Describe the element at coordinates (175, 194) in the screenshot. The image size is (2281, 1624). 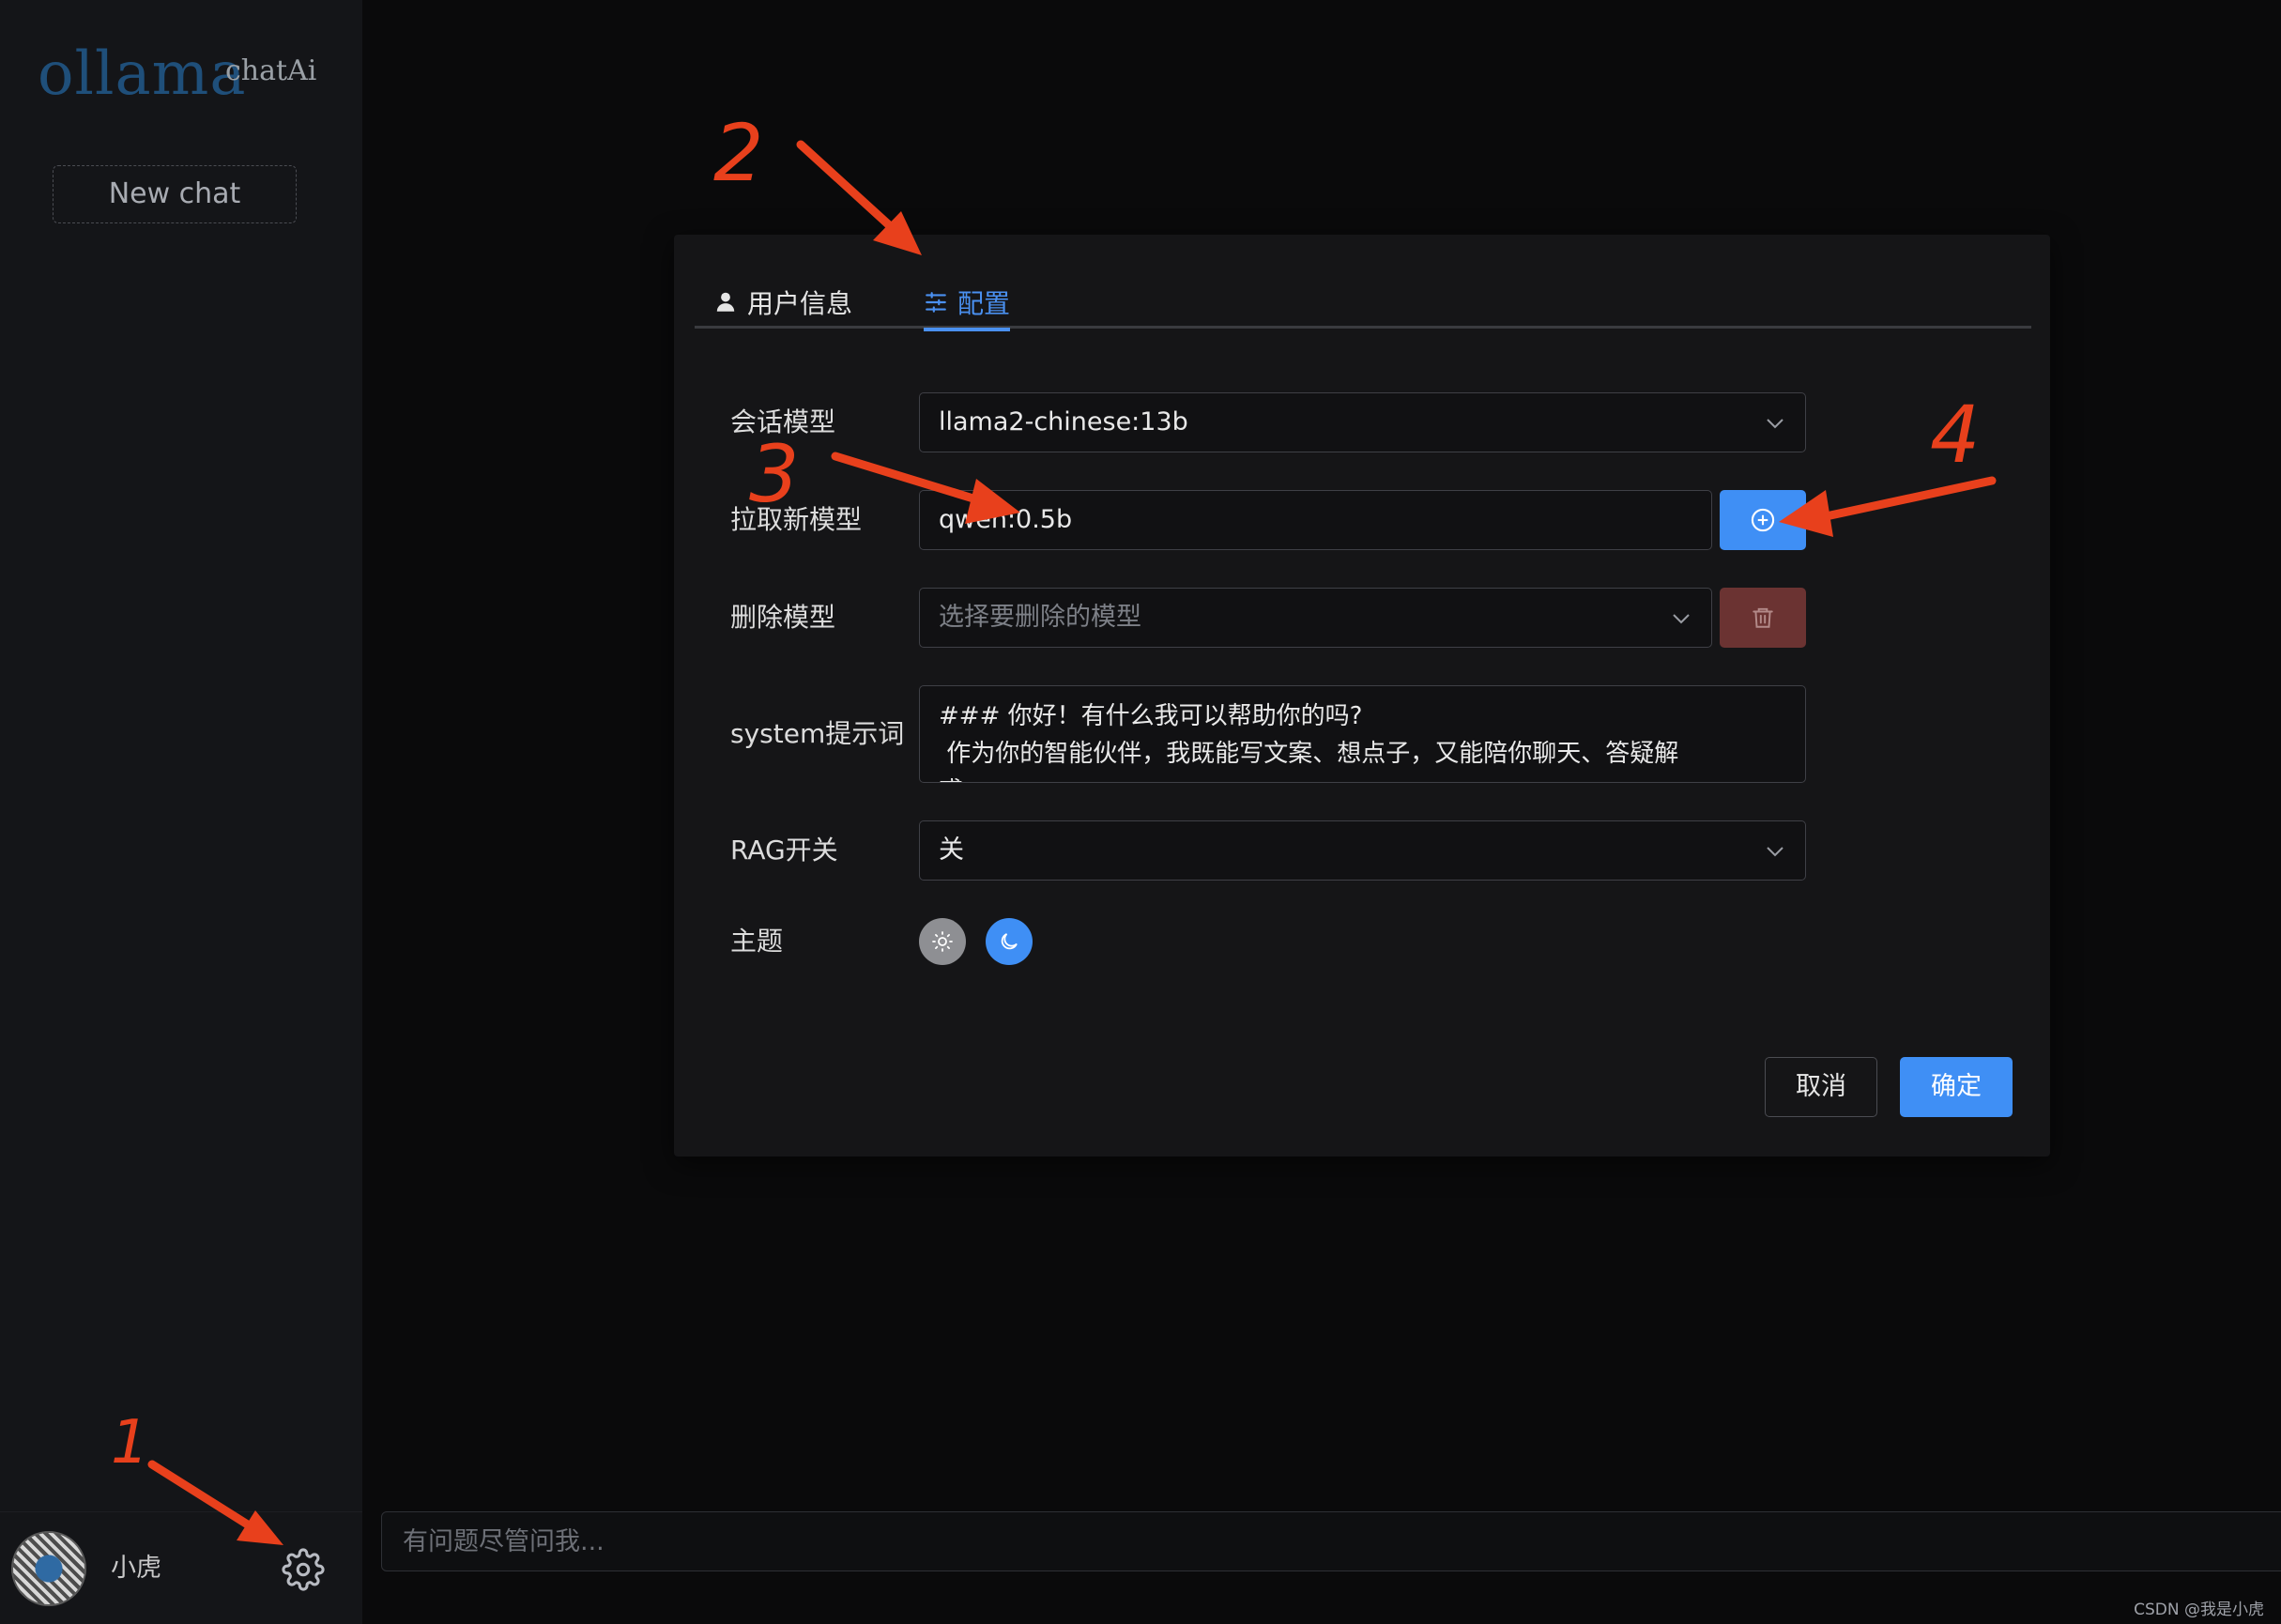
I see `new-chat-button: New chat` at that location.